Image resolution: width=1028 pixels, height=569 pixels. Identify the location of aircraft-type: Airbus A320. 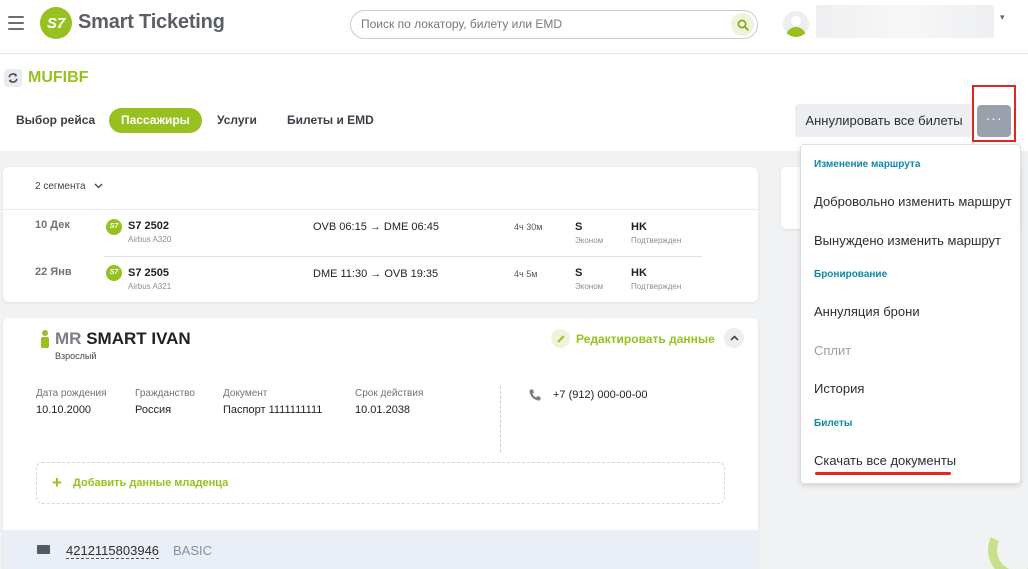
(150, 239).